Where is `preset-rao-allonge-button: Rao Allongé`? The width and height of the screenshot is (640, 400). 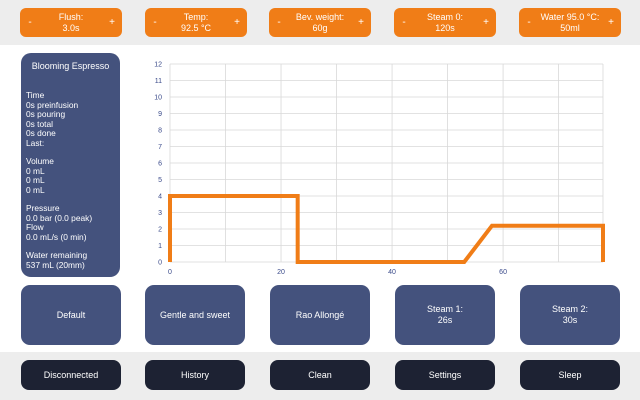 preset-rao-allonge-button: Rao Allongé is located at coordinates (320, 315).